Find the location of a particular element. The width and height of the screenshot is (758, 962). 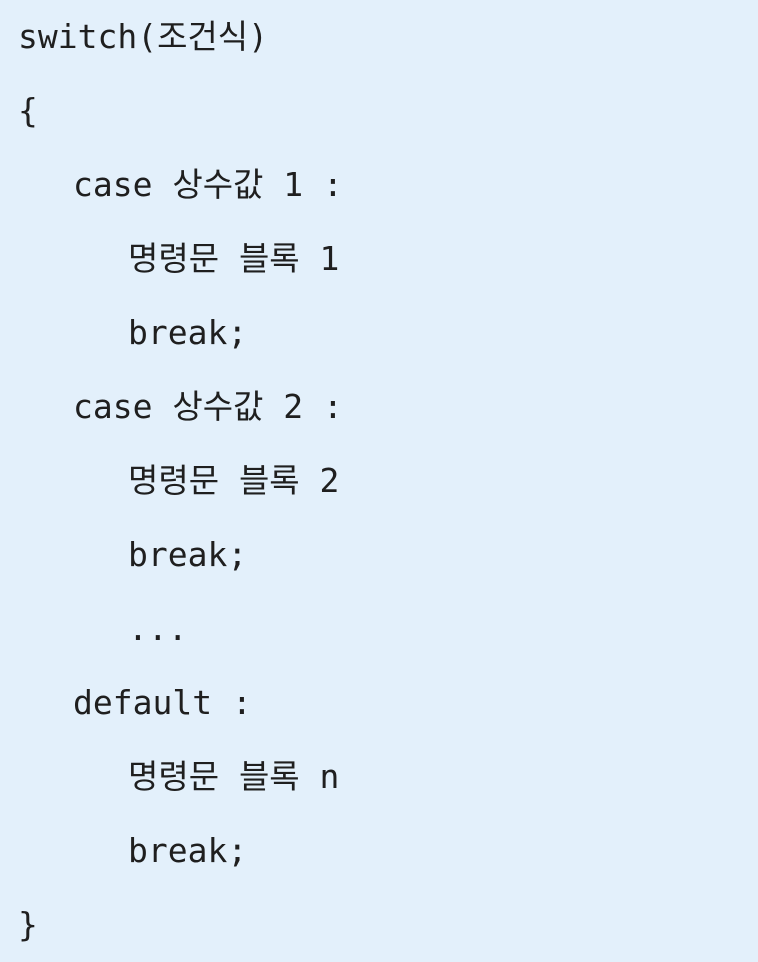

code-line-block-1: 명령문 블록 1 is located at coordinates (234, 258).